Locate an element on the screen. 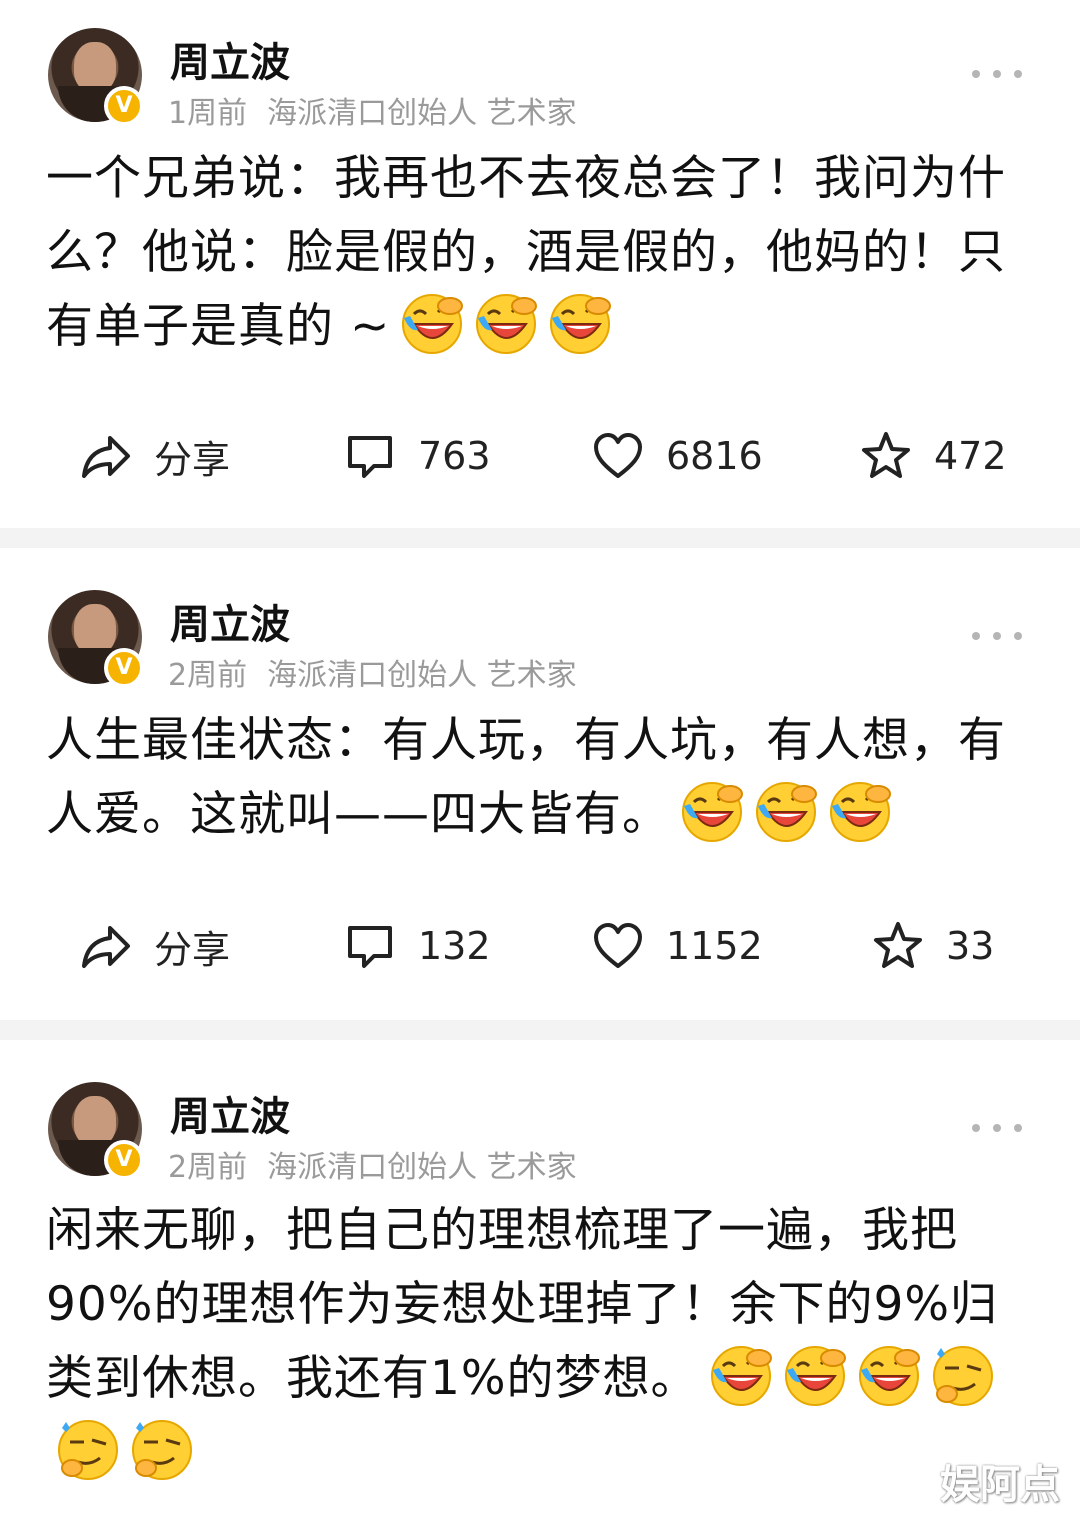  comment-count: 132 is located at coordinates (454, 946).